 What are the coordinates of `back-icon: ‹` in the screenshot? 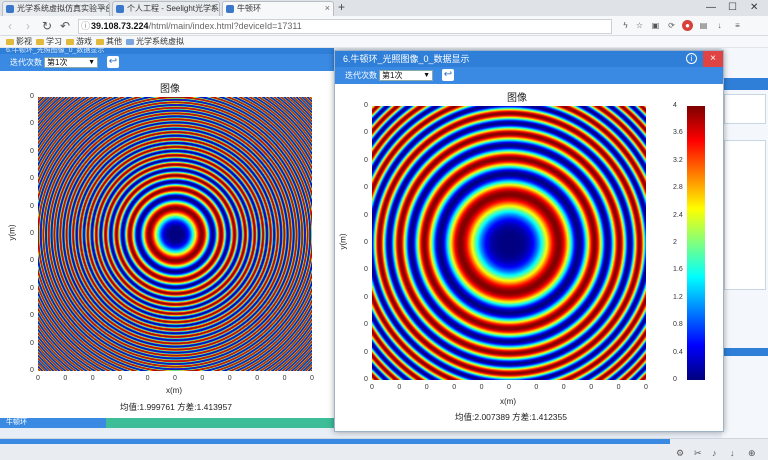 It's located at (10, 26).